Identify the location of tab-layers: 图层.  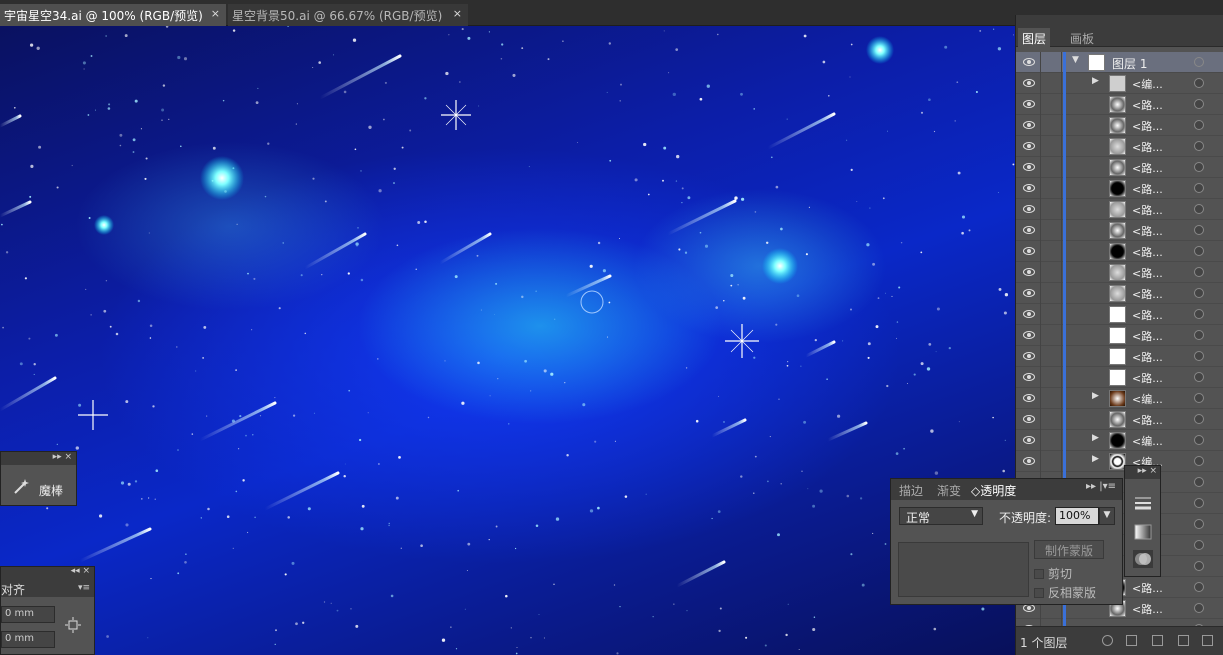
(1034, 37).